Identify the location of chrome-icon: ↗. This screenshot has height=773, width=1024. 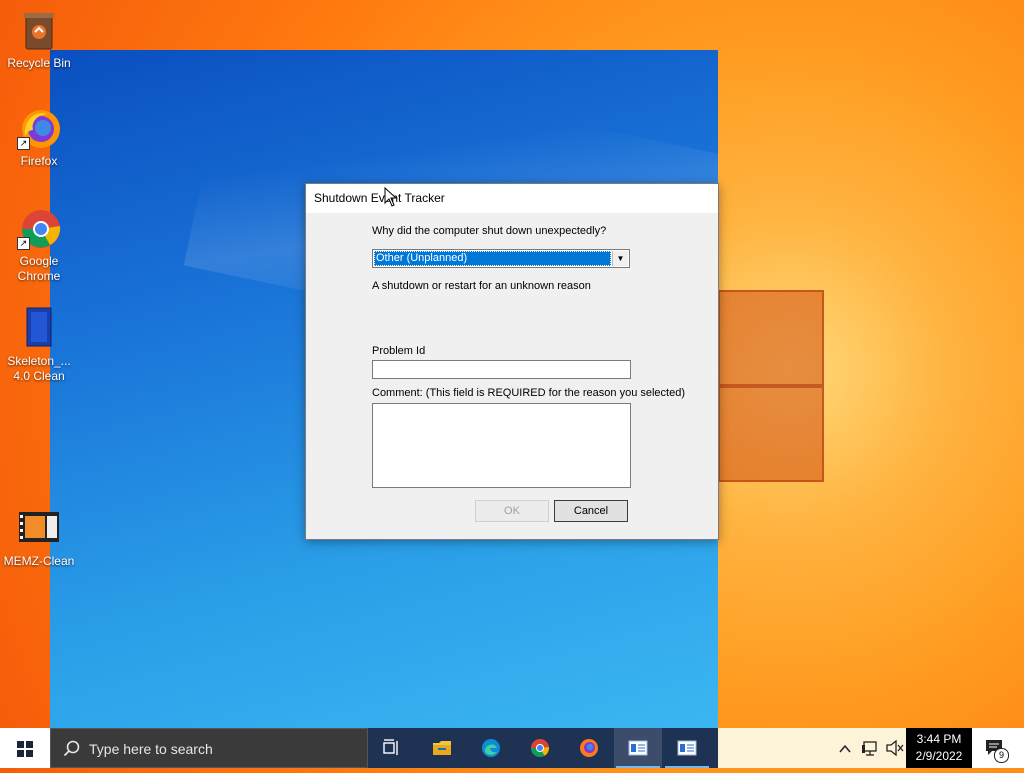
(39, 228).